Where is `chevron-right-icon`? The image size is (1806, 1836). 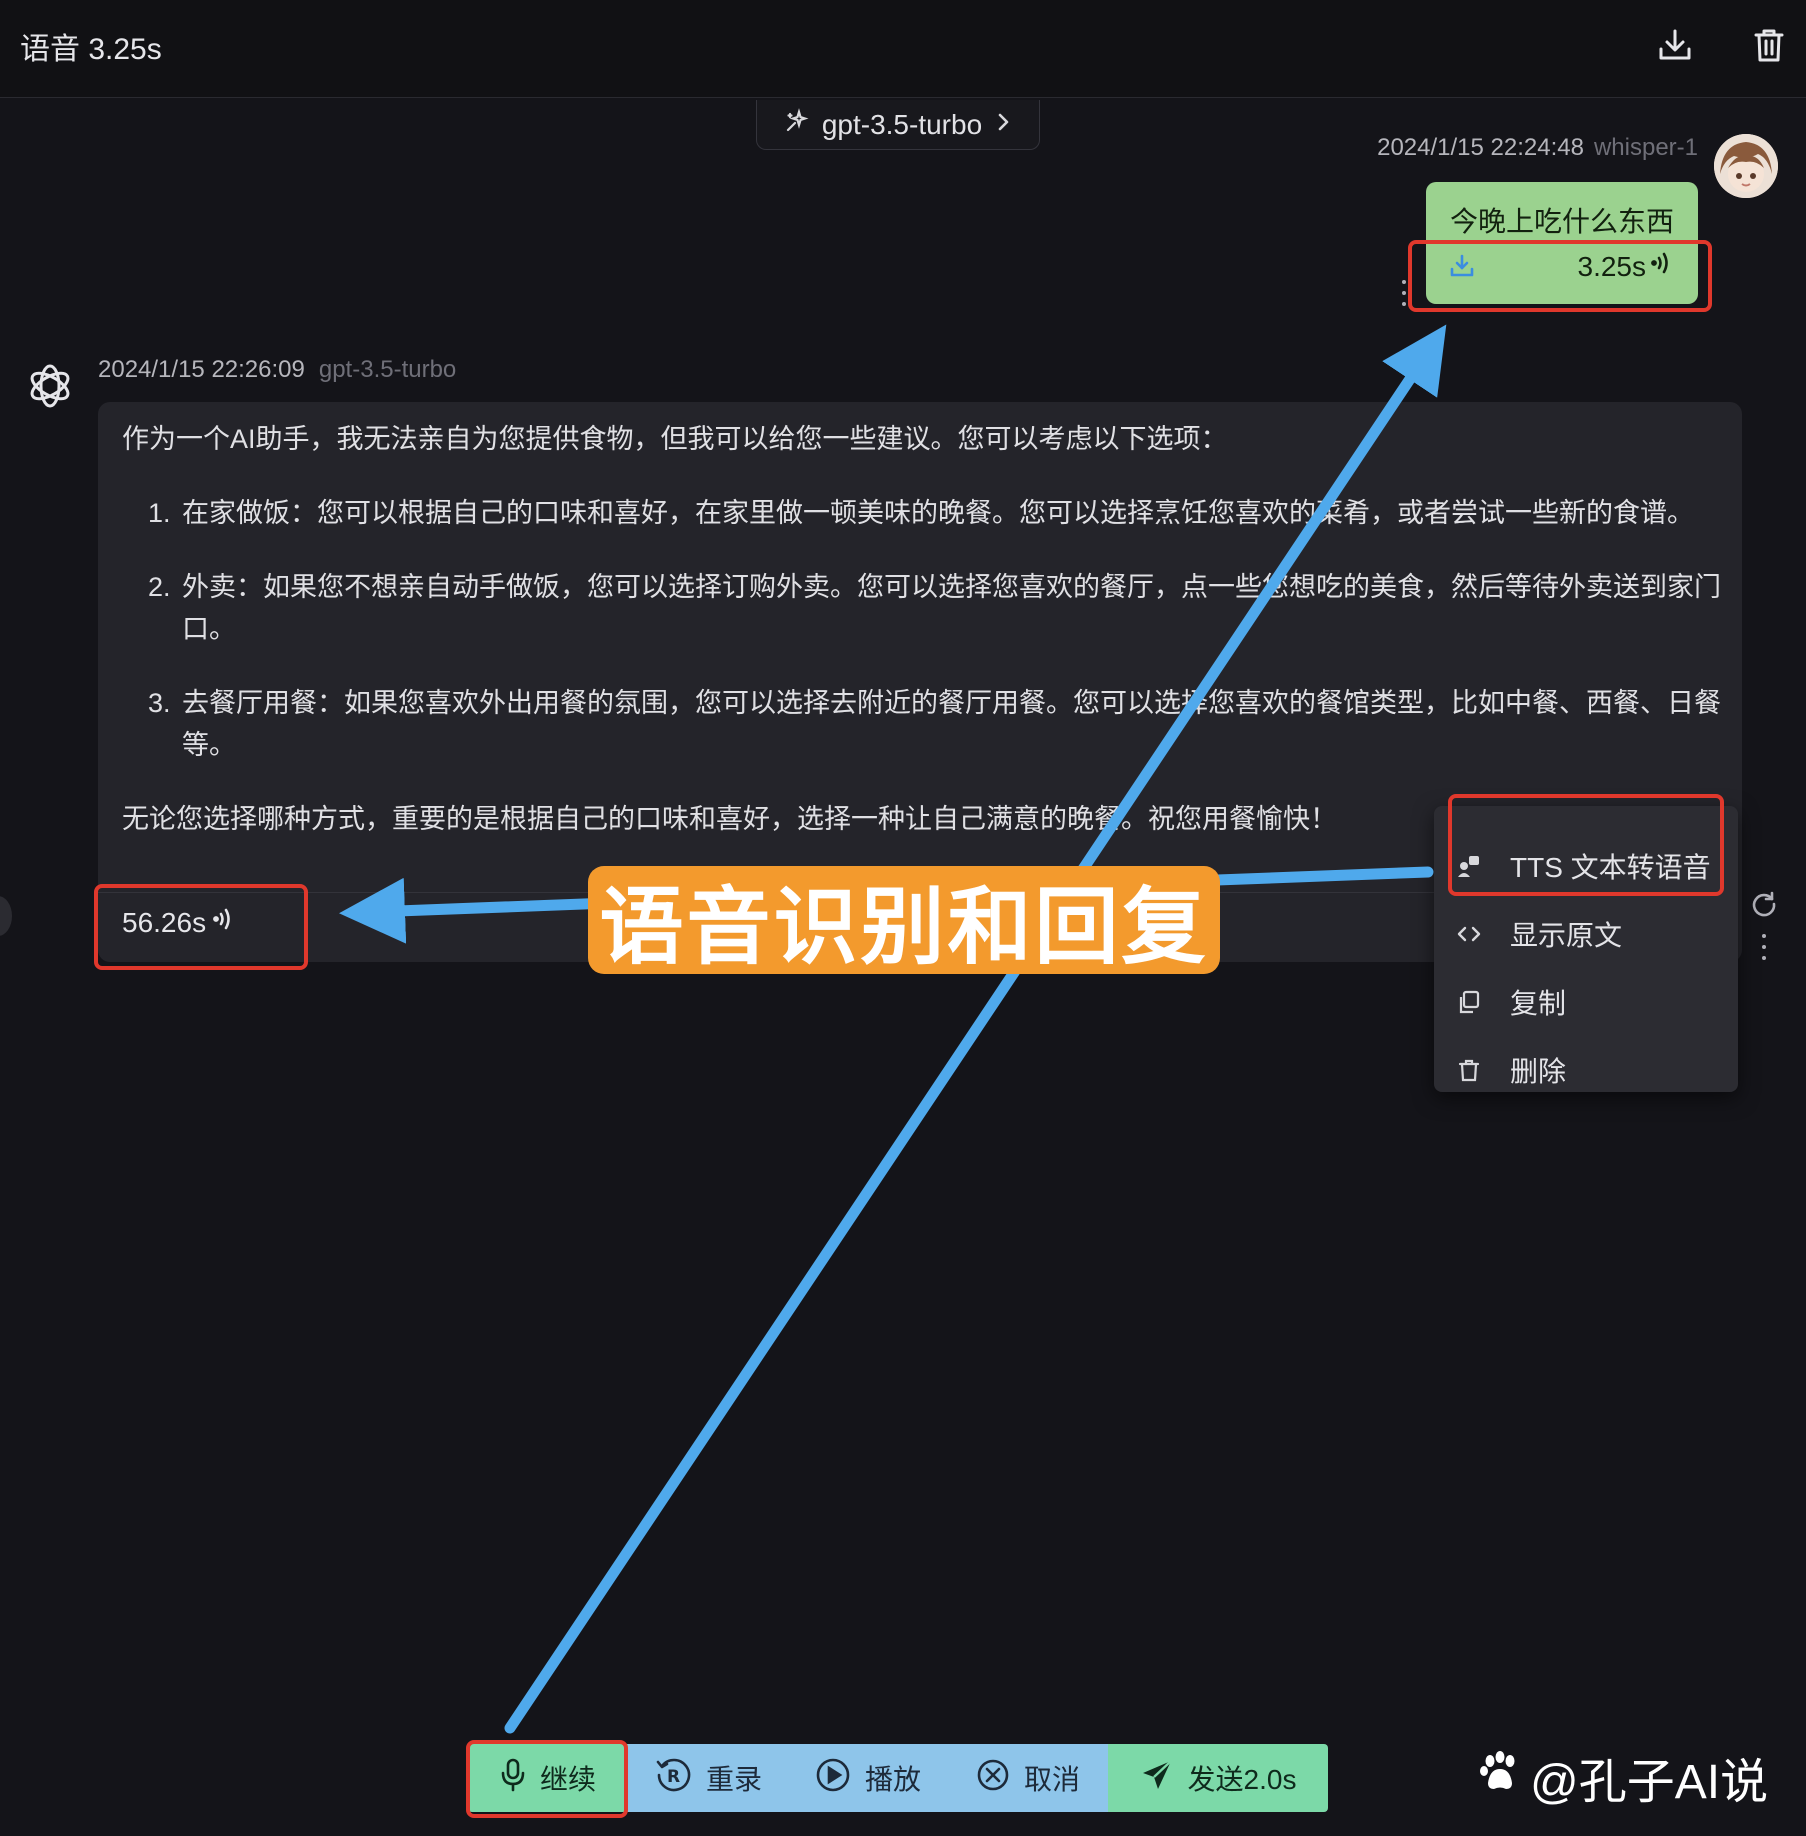 chevron-right-icon is located at coordinates (1003, 125).